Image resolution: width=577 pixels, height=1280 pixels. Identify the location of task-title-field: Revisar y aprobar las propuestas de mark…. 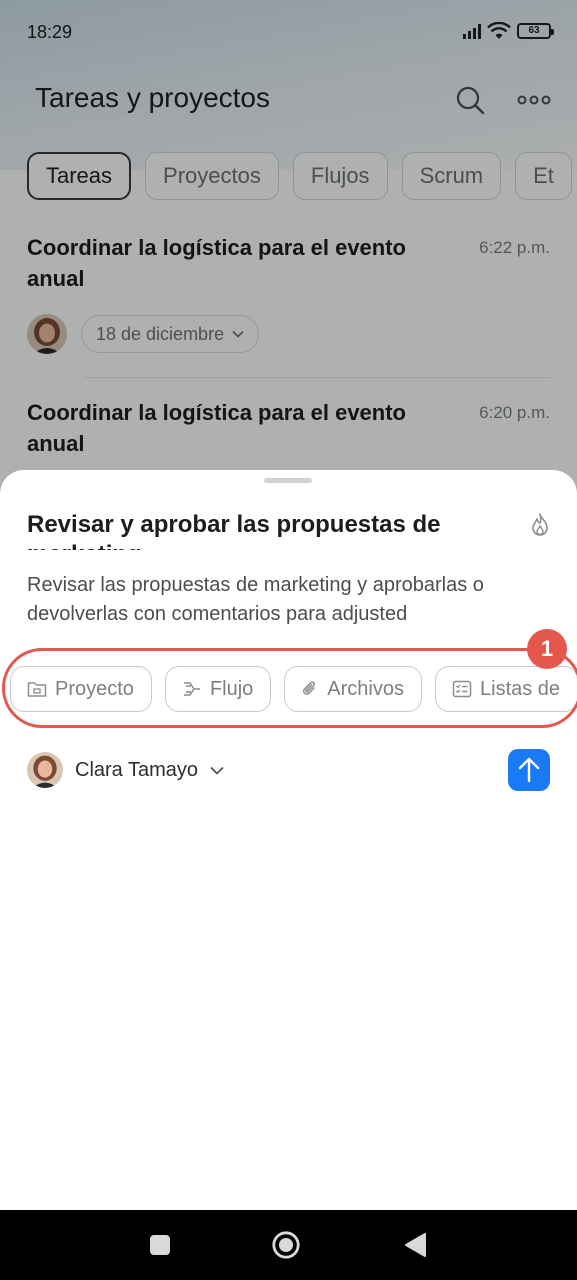
(267, 530).